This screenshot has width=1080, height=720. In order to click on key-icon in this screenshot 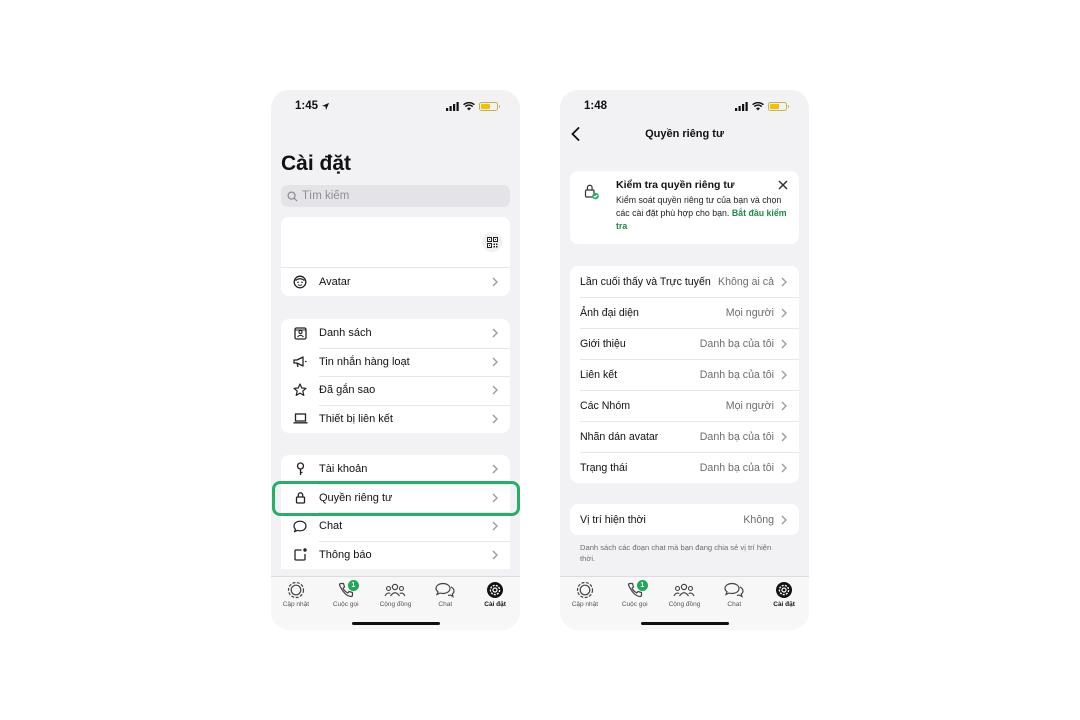, I will do `click(300, 469)`.